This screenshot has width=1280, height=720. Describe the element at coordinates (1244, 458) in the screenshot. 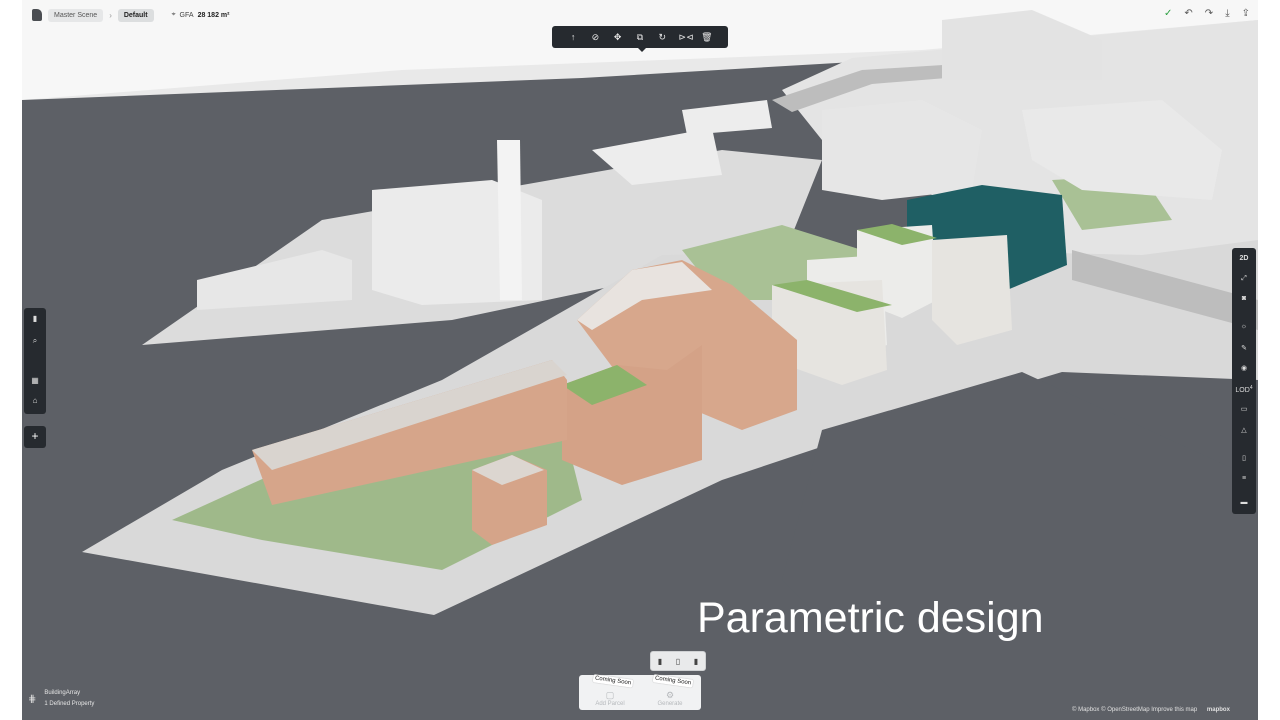

I see `phone-icon: ▯` at that location.